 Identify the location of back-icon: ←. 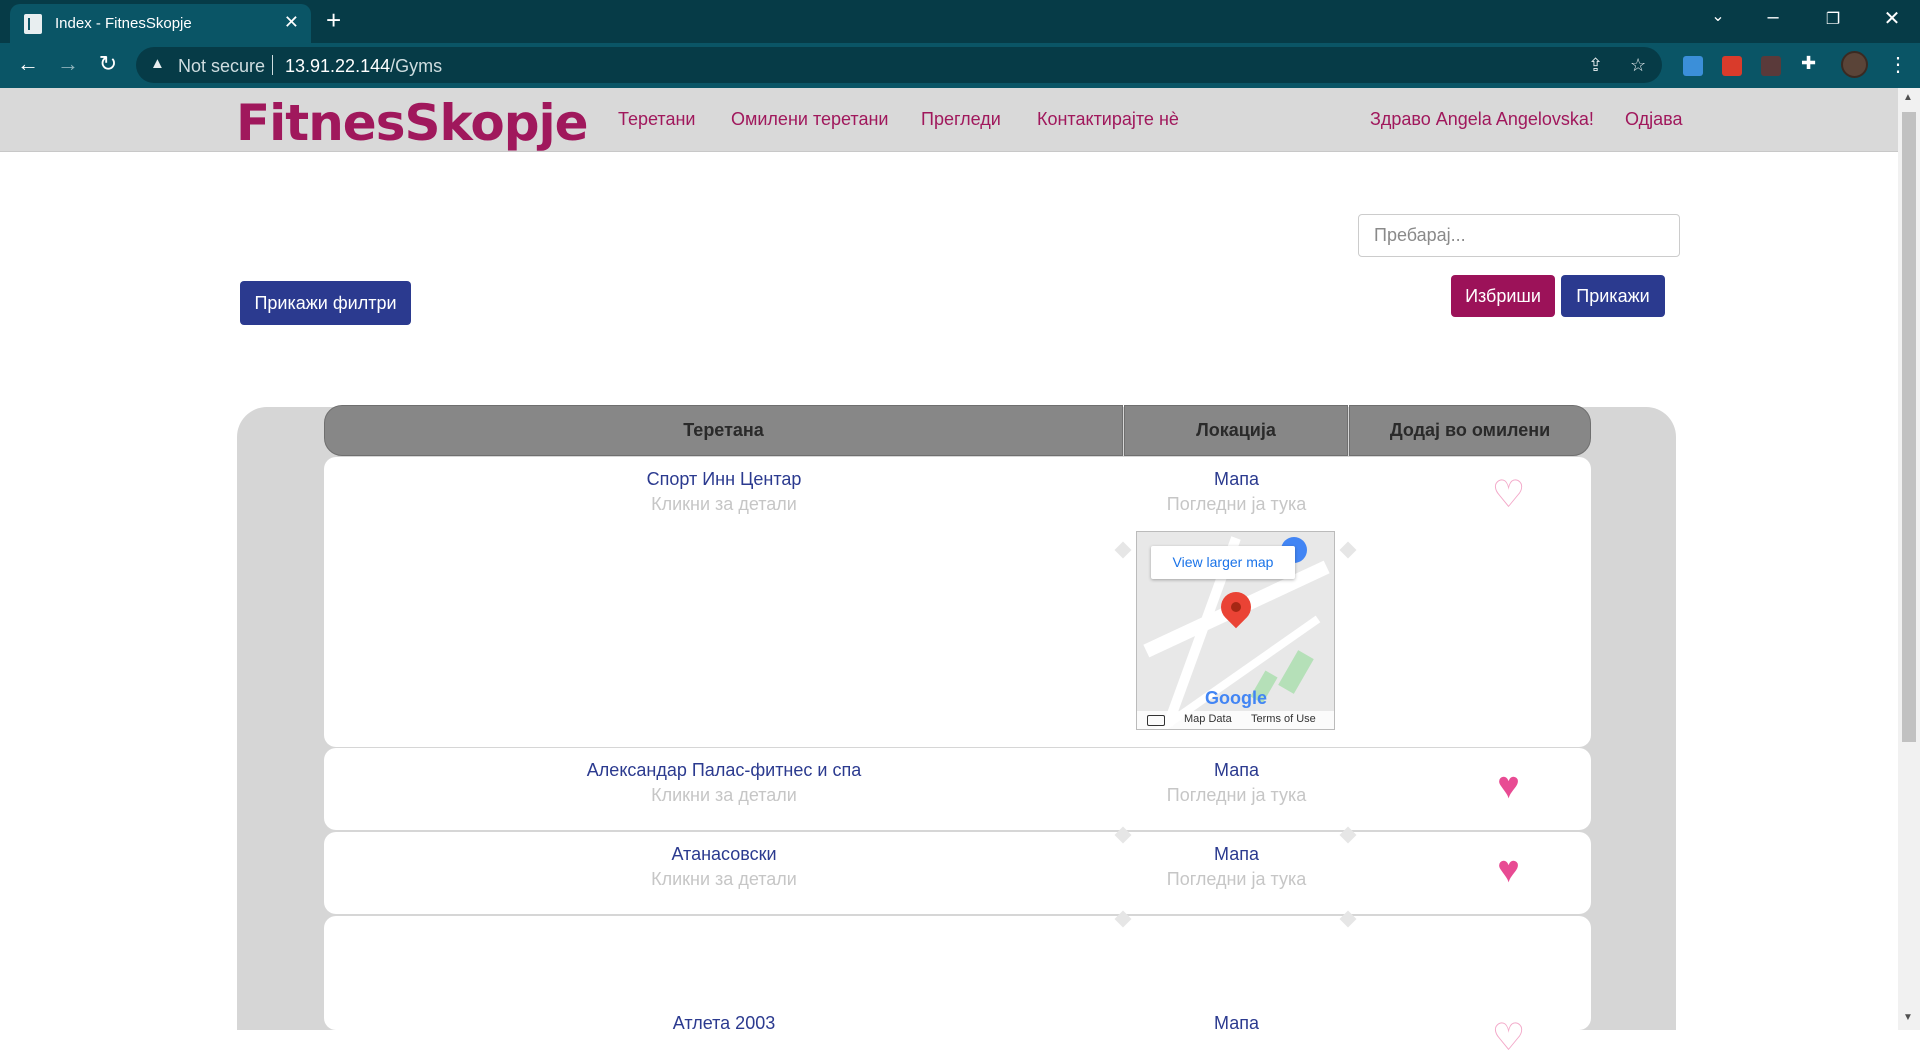
(28, 64).